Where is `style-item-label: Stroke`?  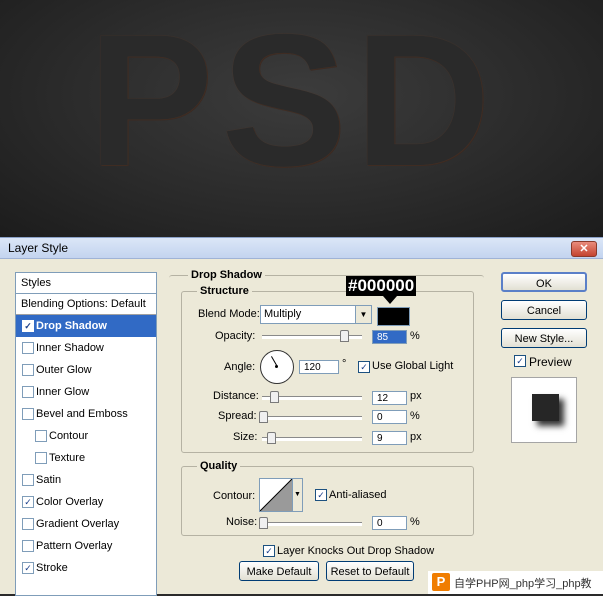 style-item-label: Stroke is located at coordinates (52, 568).